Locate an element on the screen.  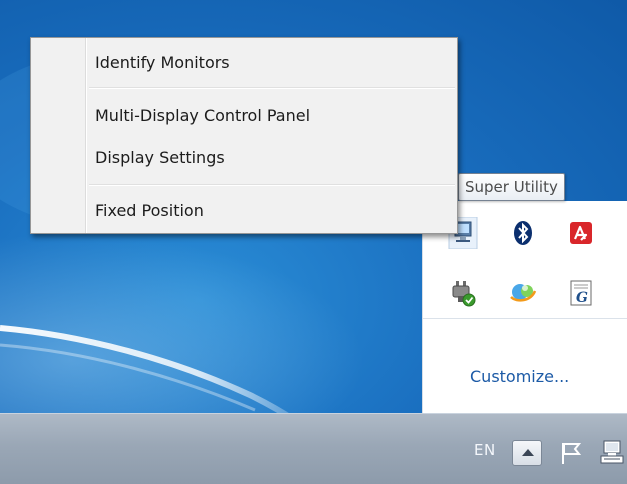
show-hidden-icons-button is located at coordinates (527, 453).